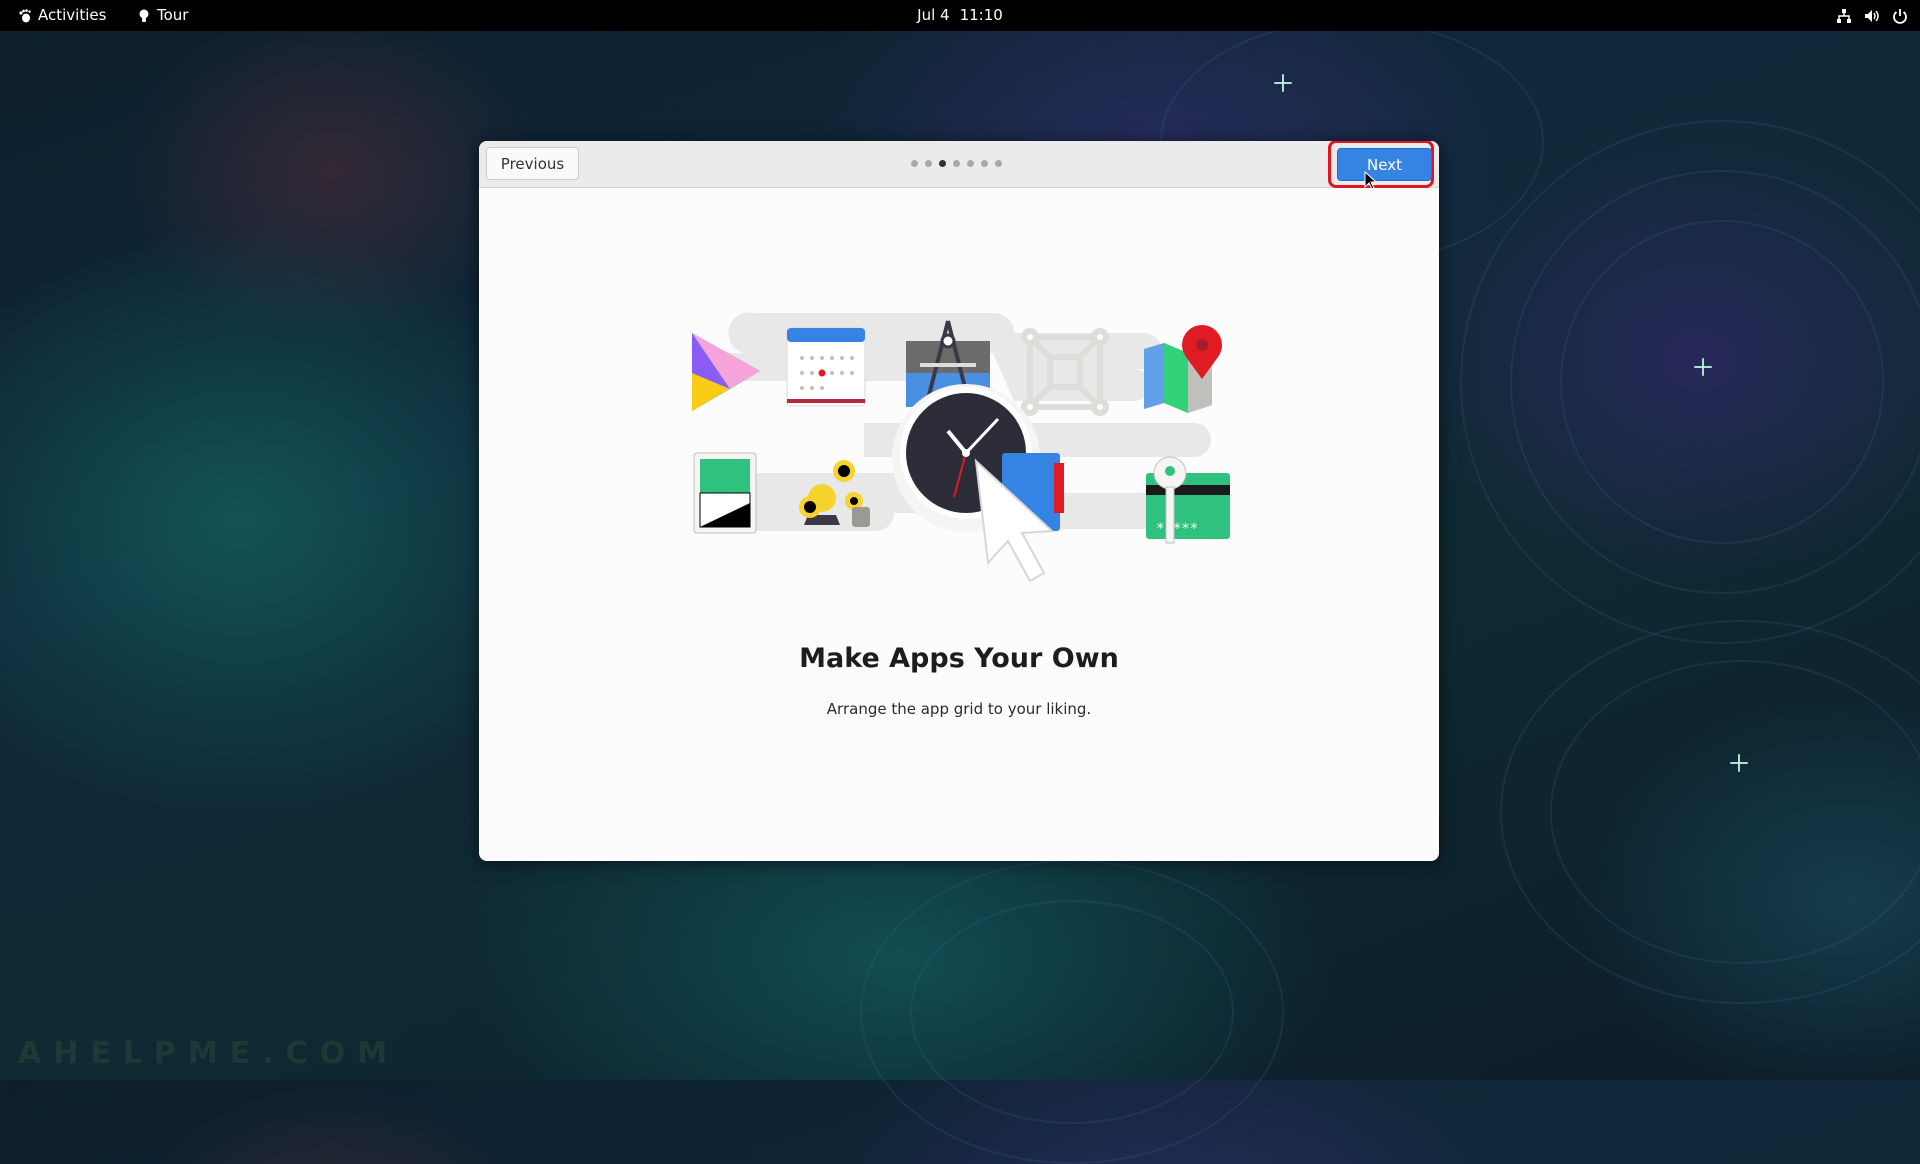  What do you see at coordinates (1384, 164) in the screenshot?
I see `next-button: Next` at bounding box center [1384, 164].